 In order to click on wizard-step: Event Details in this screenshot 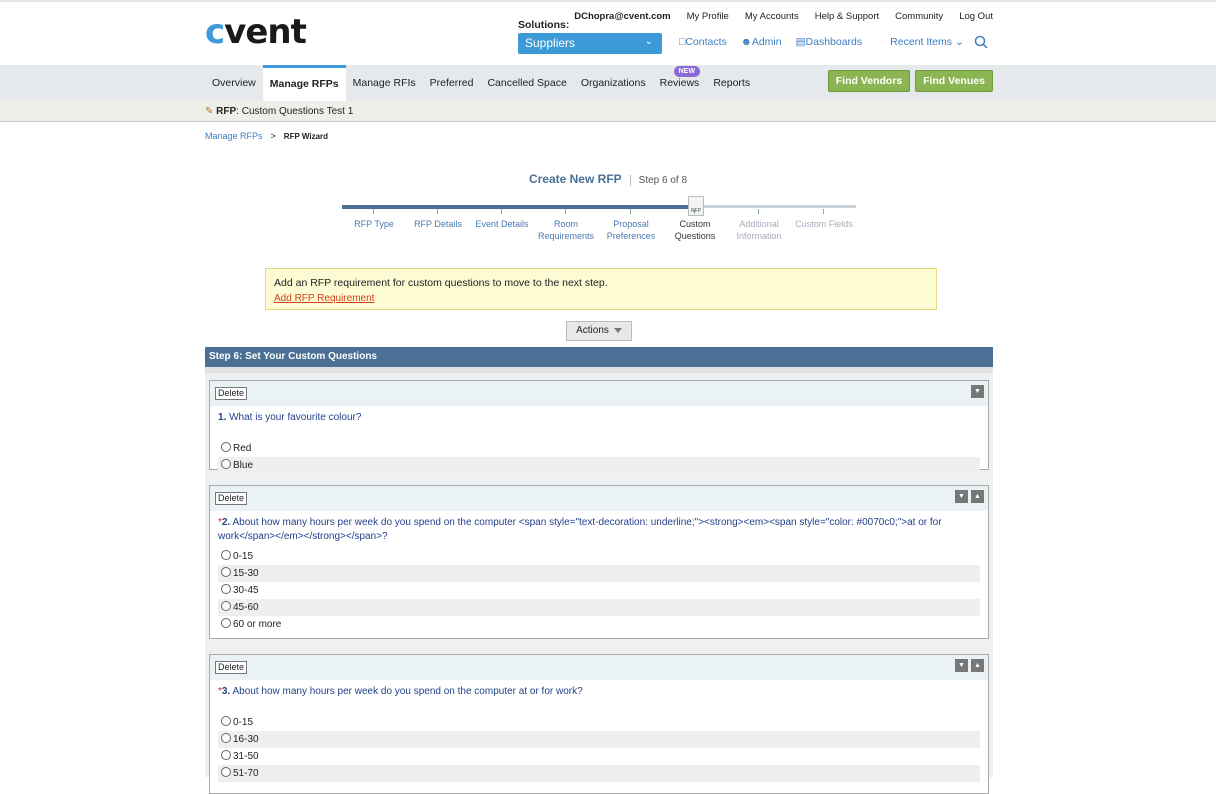, I will do `click(502, 220)`.